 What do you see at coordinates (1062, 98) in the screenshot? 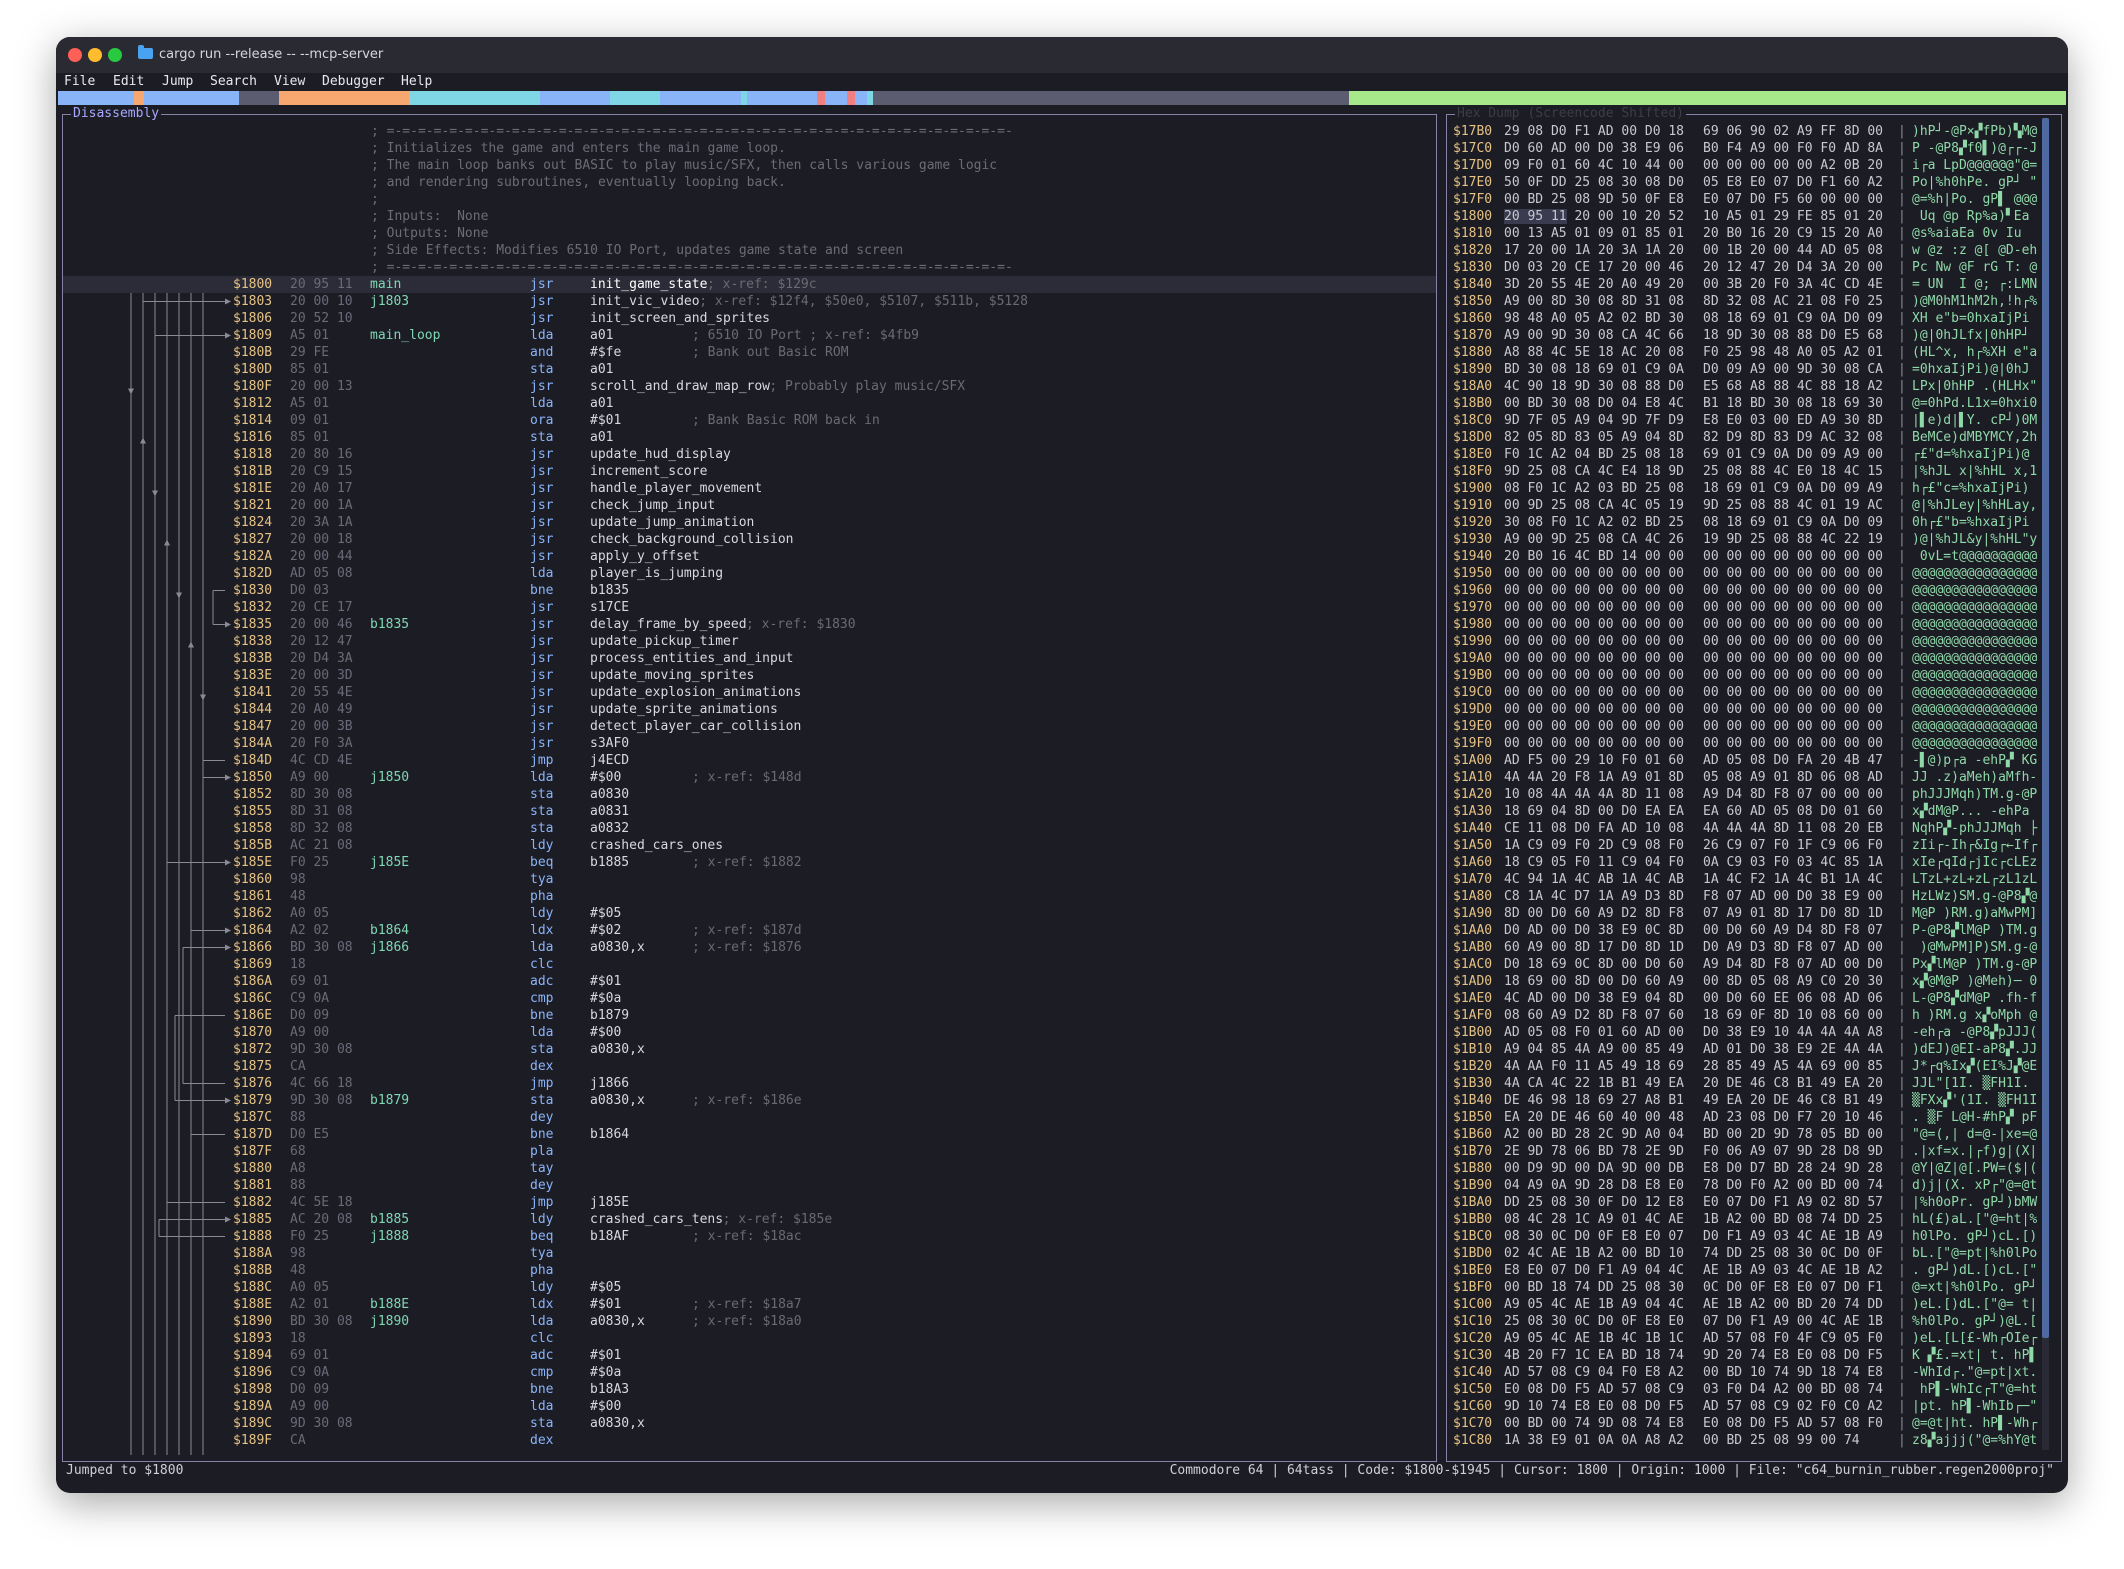
I see `memory-minimap` at bounding box center [1062, 98].